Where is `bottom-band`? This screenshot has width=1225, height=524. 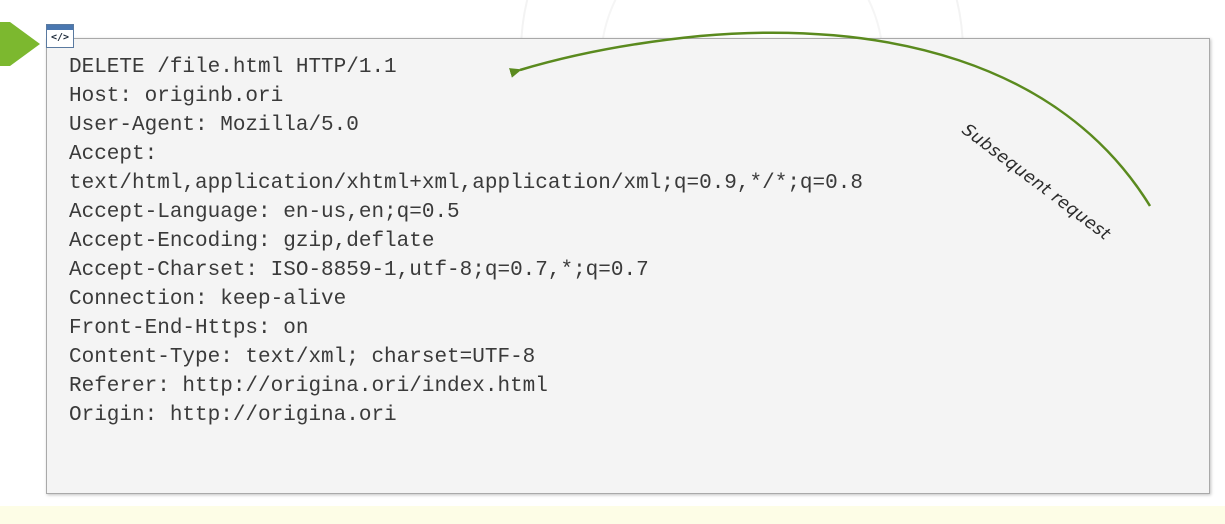
bottom-band is located at coordinates (612, 515).